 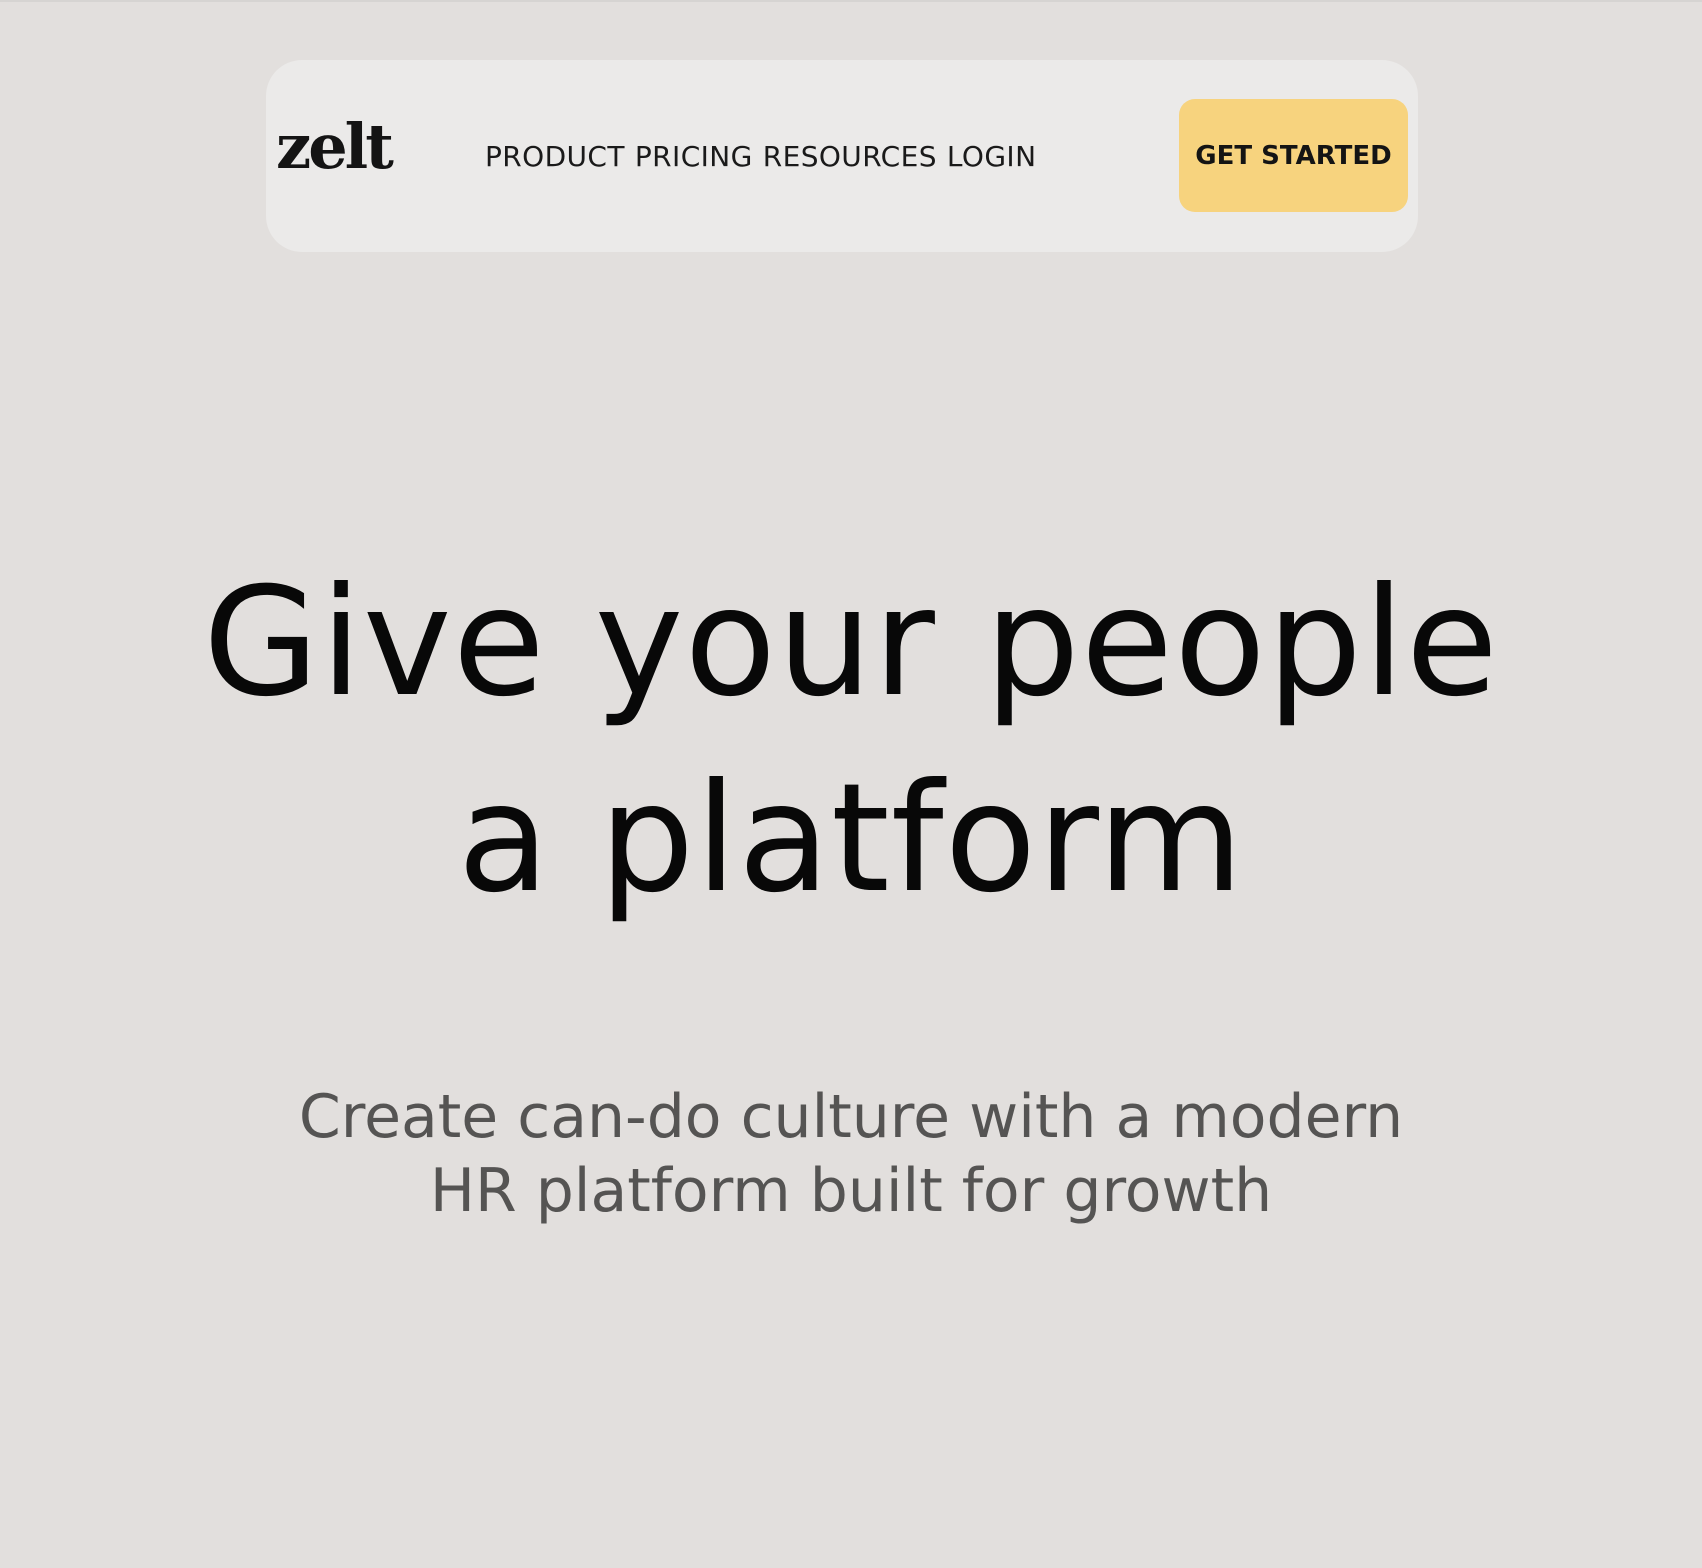 I want to click on hero-title-line-1: Give your people, so click(x=851, y=643).